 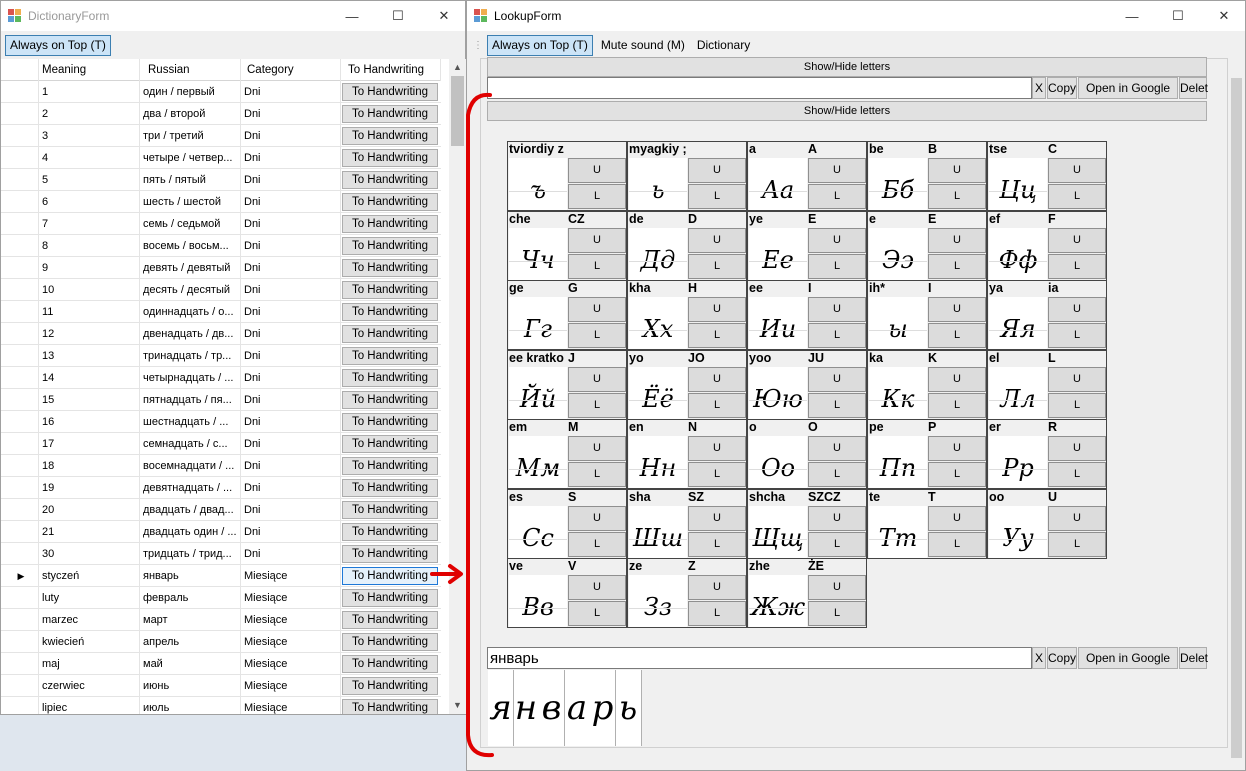 What do you see at coordinates (778, 531) in the screenshot?
I see `handwriting-glyph: Щщ` at bounding box center [778, 531].